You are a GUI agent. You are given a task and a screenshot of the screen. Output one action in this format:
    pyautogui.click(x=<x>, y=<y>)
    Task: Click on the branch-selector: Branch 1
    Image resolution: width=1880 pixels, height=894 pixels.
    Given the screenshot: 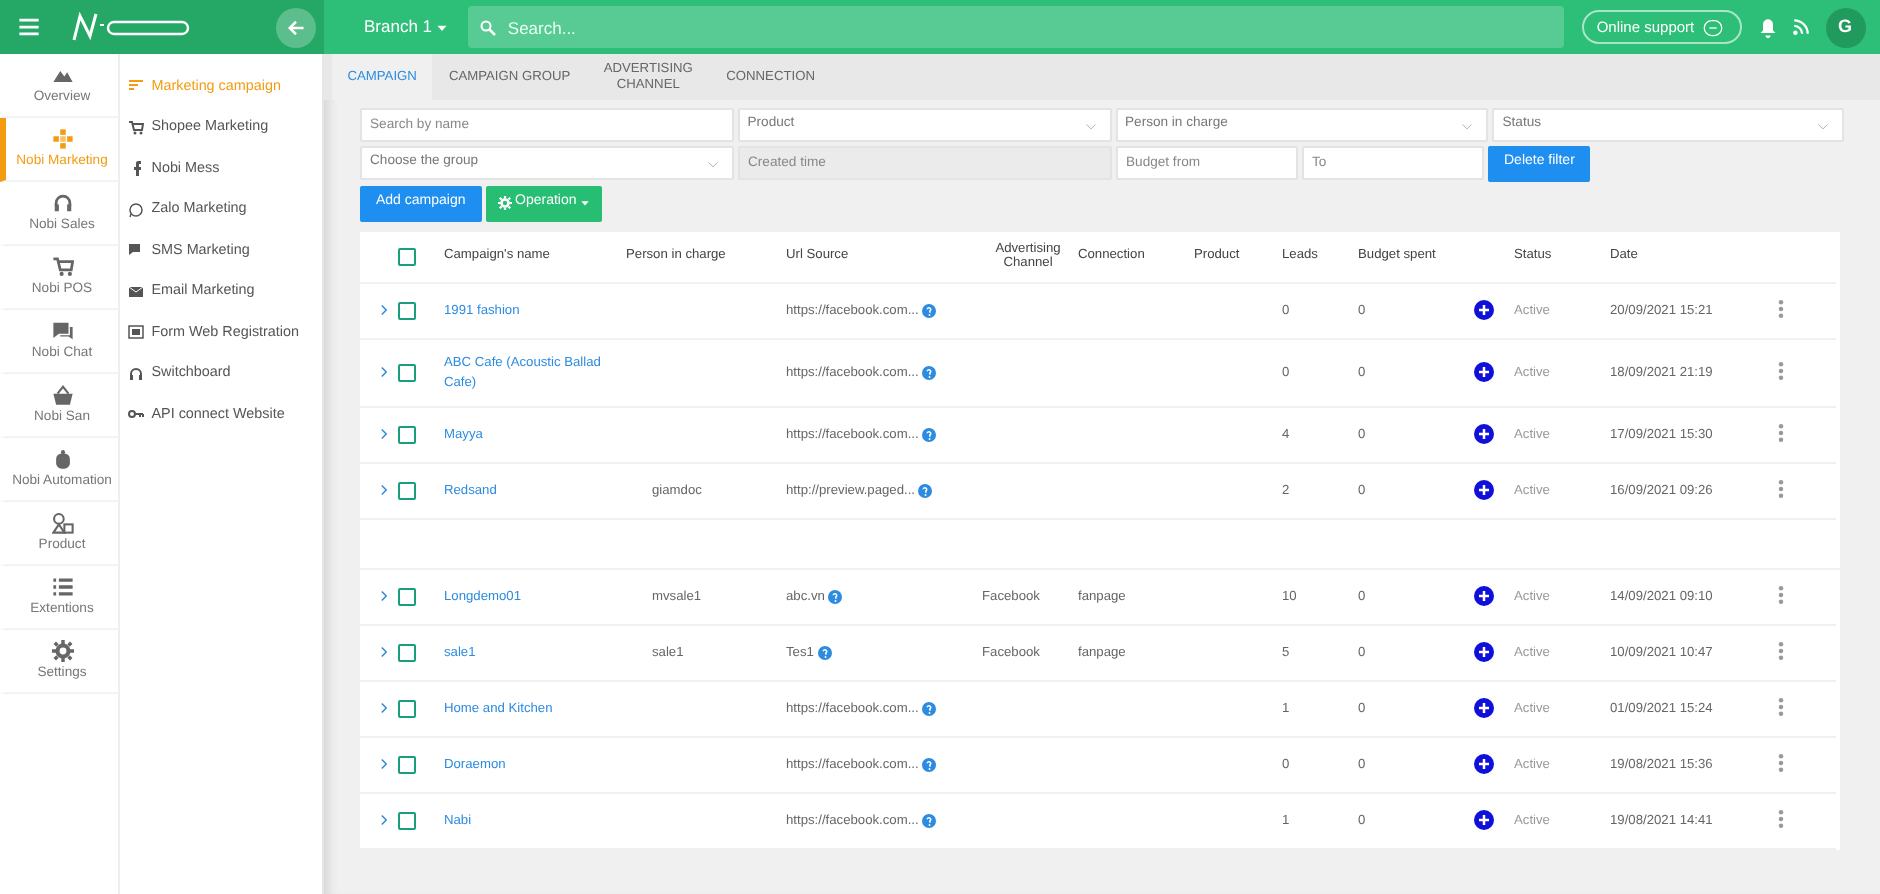 What is the action you would take?
    pyautogui.click(x=396, y=27)
    